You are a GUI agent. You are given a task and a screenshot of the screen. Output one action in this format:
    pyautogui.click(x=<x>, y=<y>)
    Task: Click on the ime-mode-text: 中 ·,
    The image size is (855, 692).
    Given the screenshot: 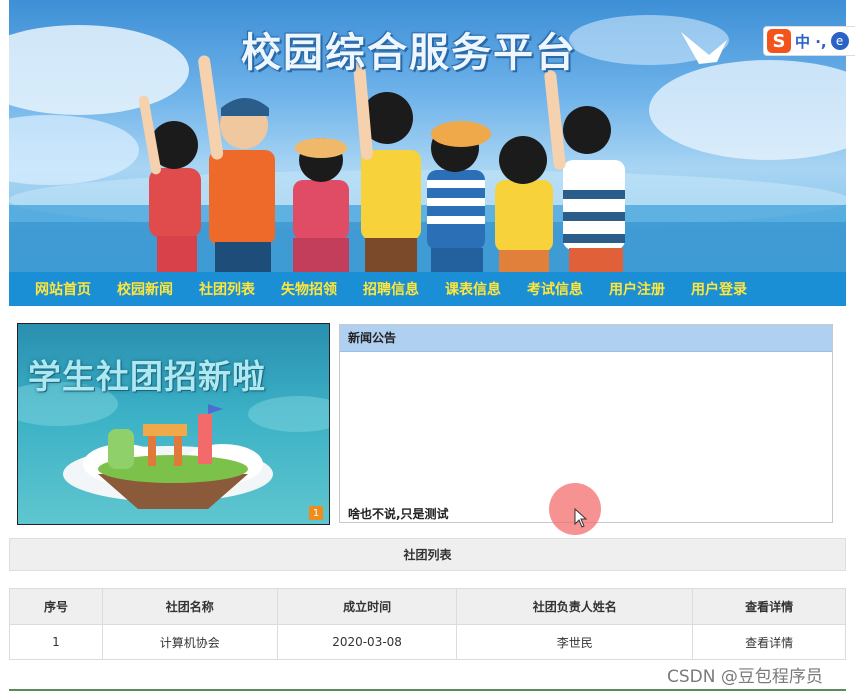 What is the action you would take?
    pyautogui.click(x=811, y=41)
    